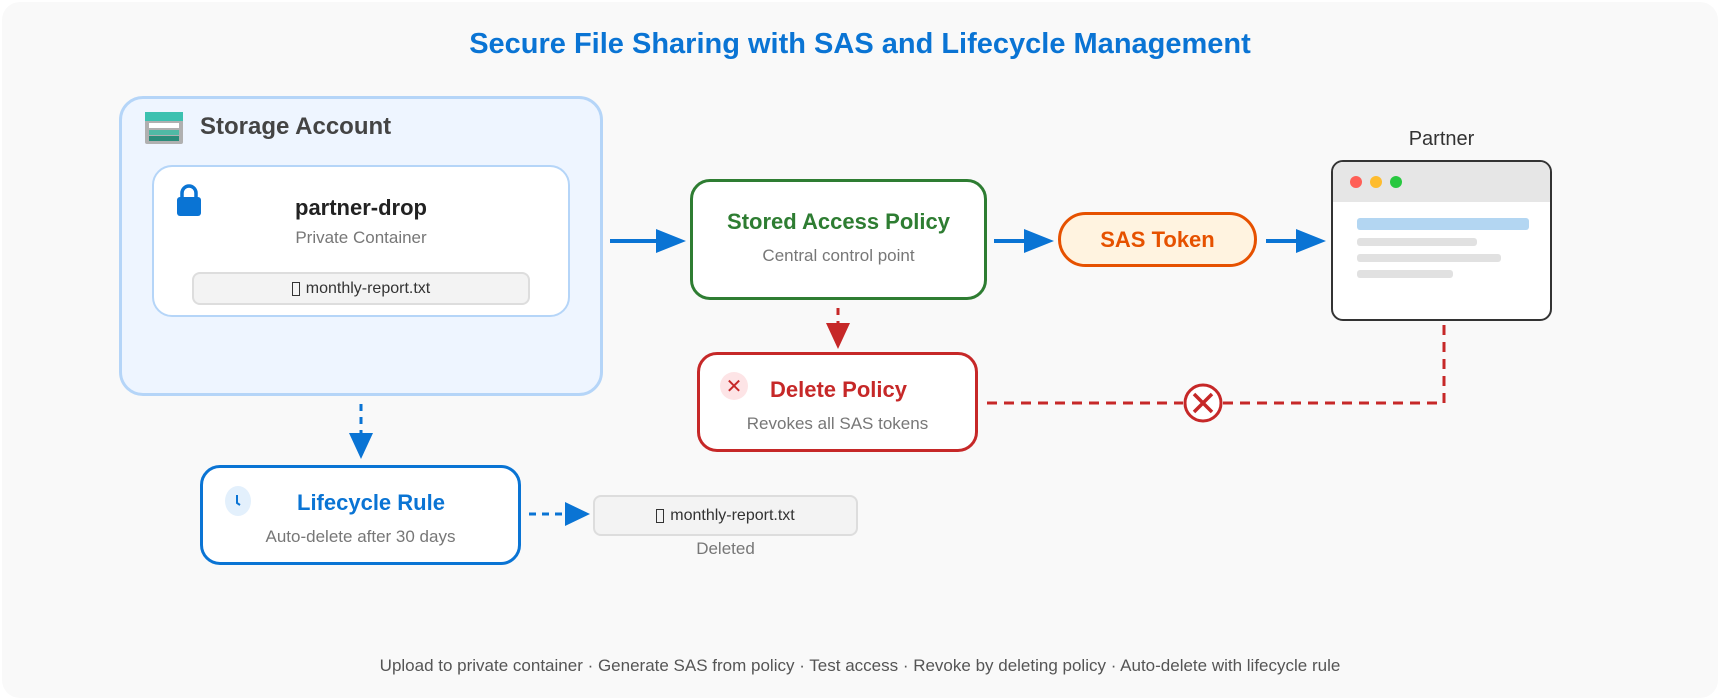  I want to click on container-type: Private Container, so click(361, 237).